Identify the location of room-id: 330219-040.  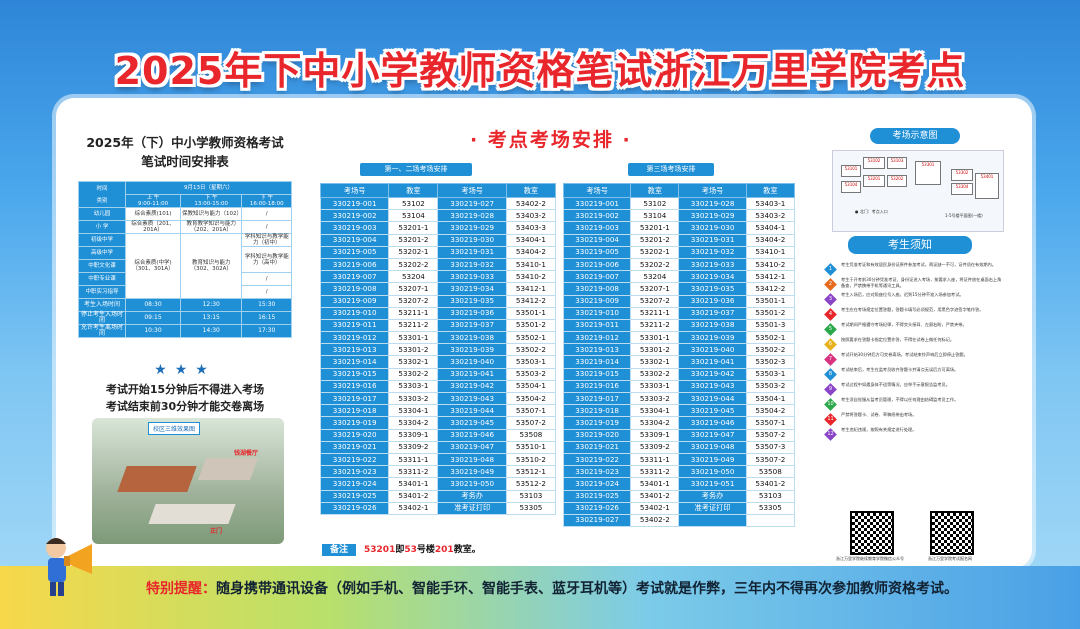
(712, 350).